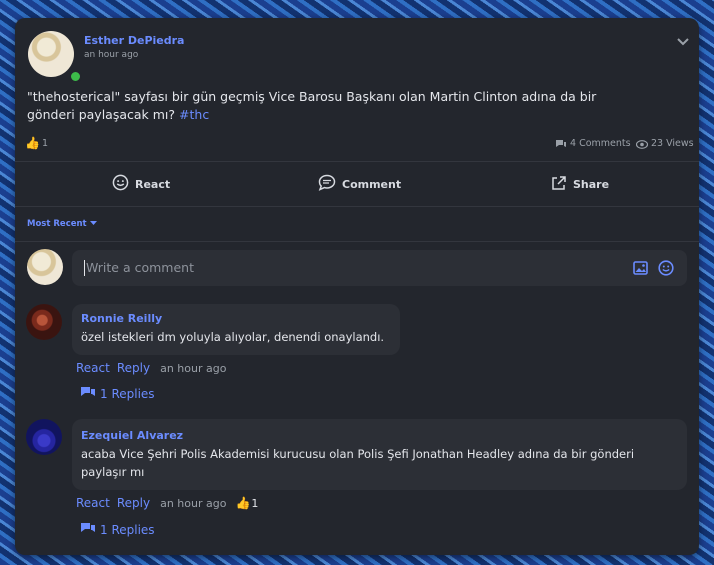 The height and width of the screenshot is (565, 714). Describe the element at coordinates (153, 184) in the screenshot. I see `react-label: React` at that location.